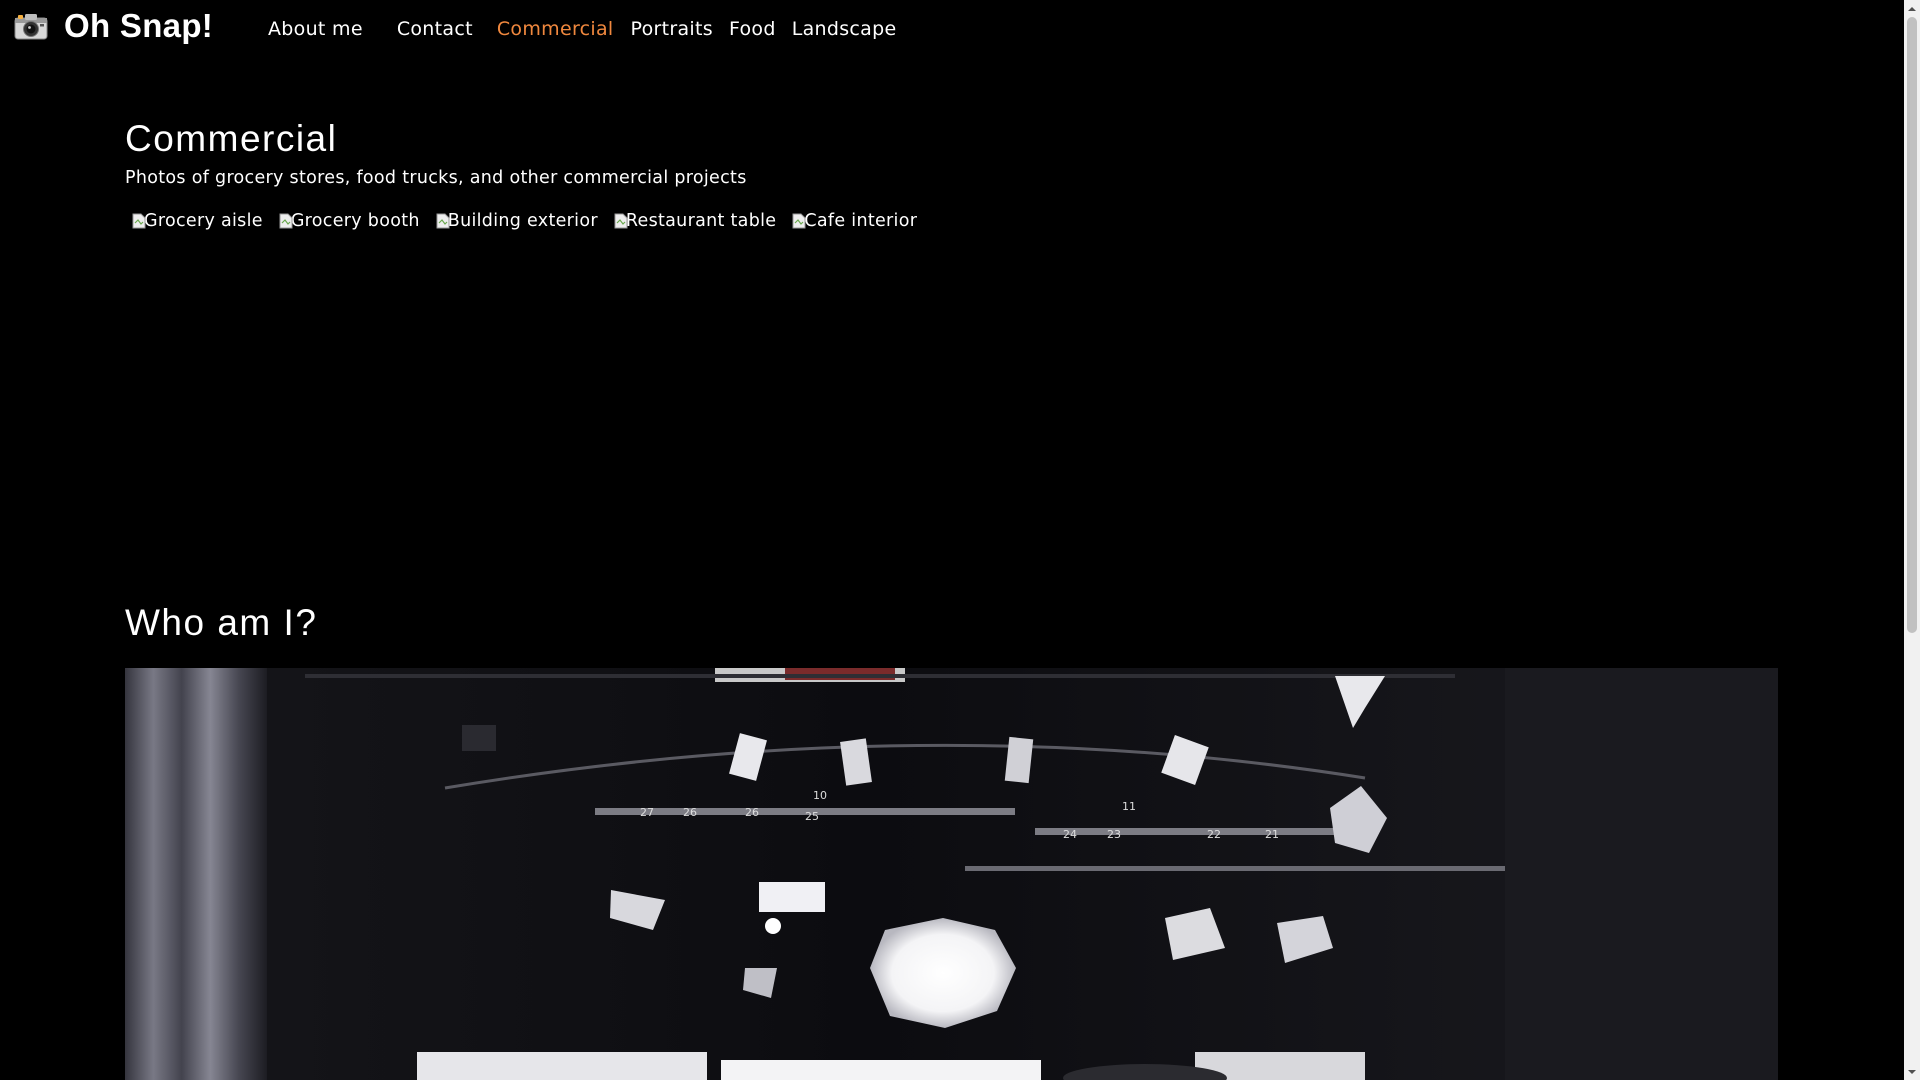 This screenshot has height=1080, width=1920. I want to click on nav-contact: Contact, so click(435, 29).